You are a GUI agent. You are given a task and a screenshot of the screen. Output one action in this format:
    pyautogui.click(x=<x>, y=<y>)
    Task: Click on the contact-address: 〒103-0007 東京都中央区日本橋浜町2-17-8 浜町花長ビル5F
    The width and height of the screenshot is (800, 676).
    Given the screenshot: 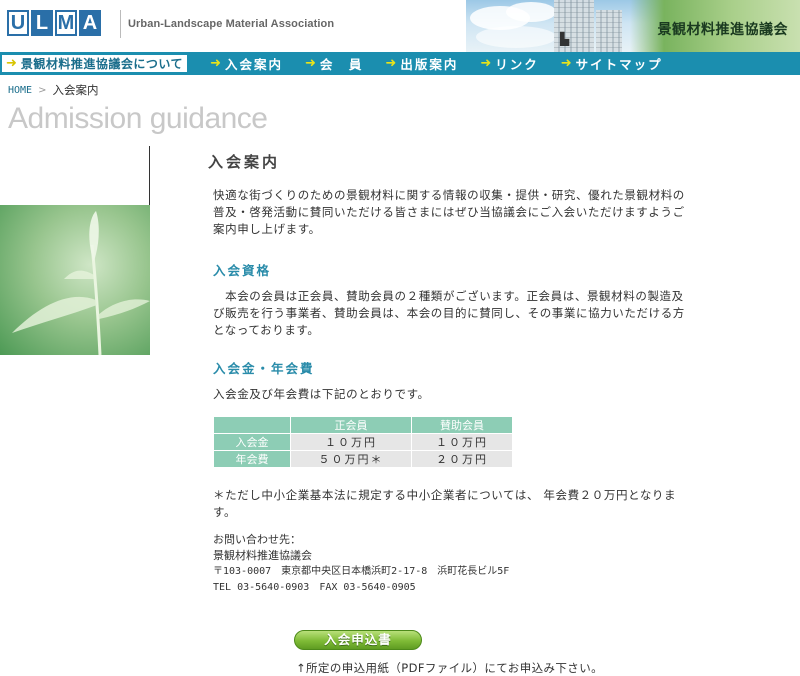 What is the action you would take?
    pyautogui.click(x=361, y=571)
    